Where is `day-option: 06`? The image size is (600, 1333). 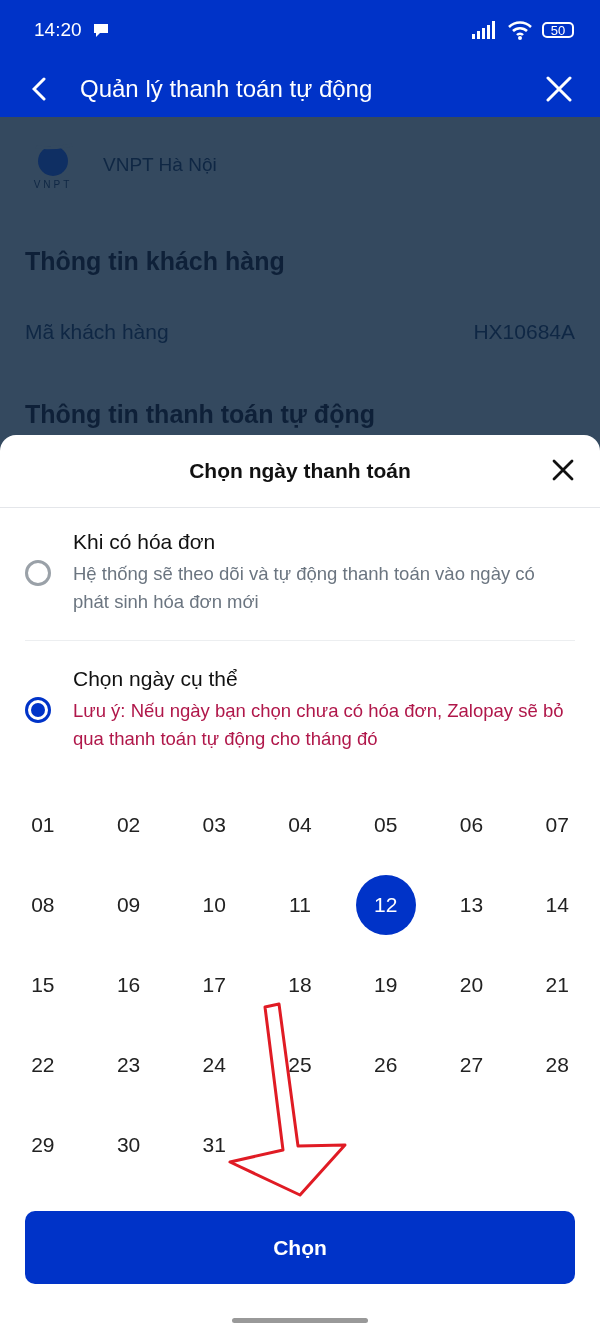
day-option: 06 is located at coordinates (471, 825).